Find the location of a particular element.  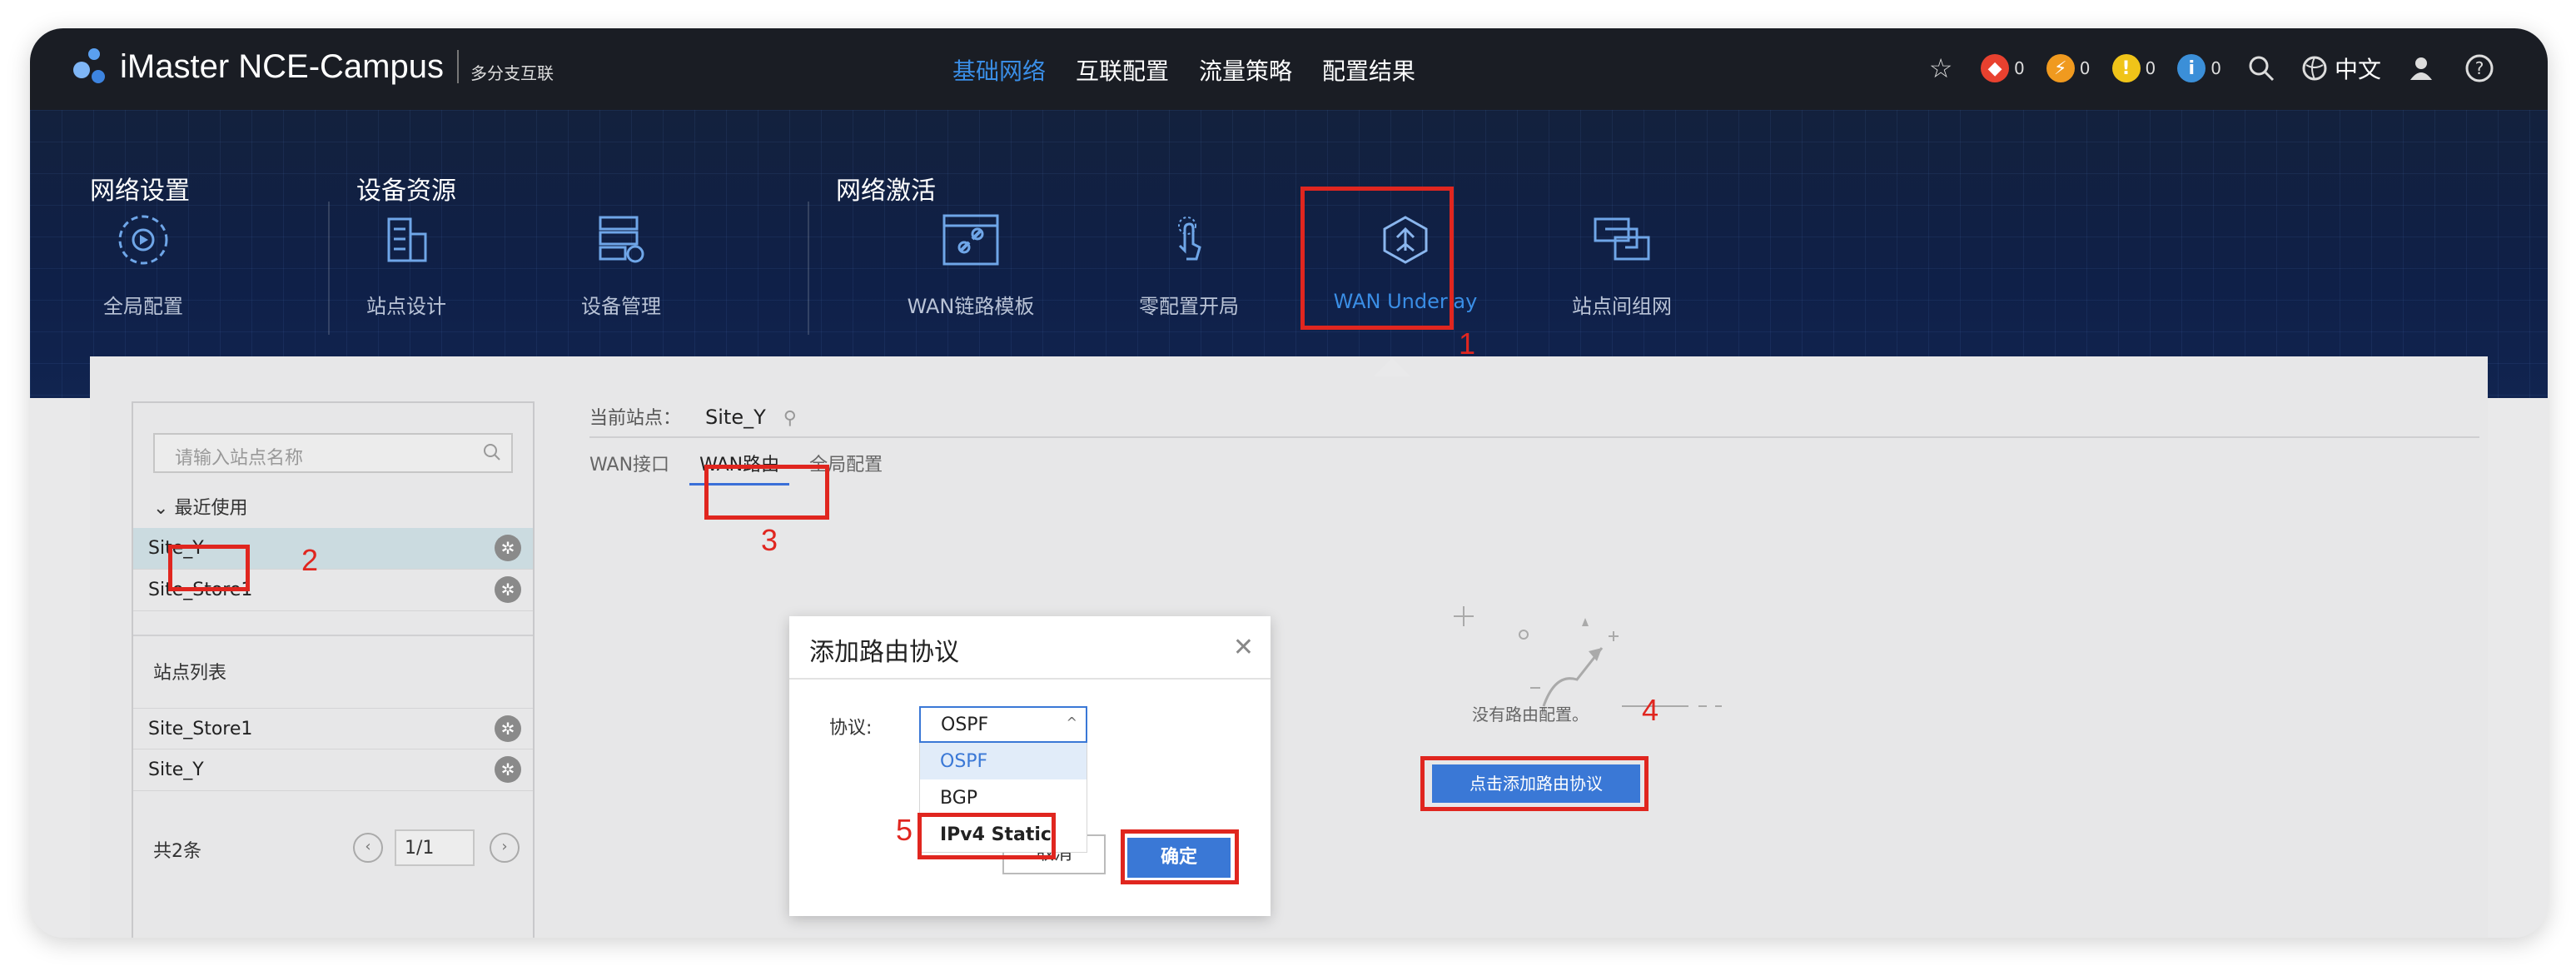

brand-divider is located at coordinates (457, 66).